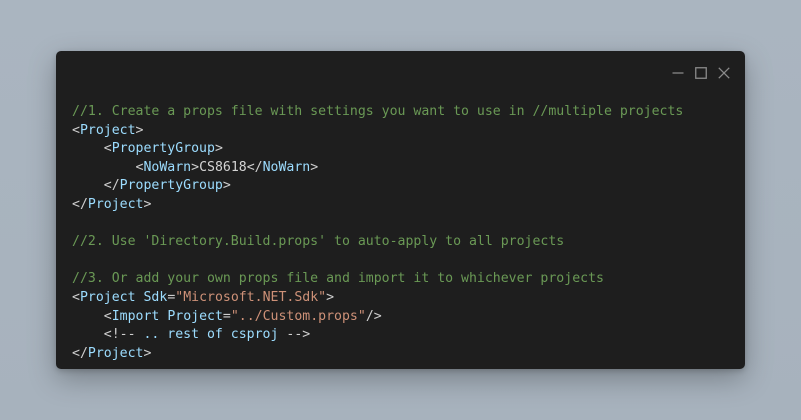 Image resolution: width=801 pixels, height=420 pixels. What do you see at coordinates (298, 316) in the screenshot?
I see `string-token: "../Custom.props"` at bounding box center [298, 316].